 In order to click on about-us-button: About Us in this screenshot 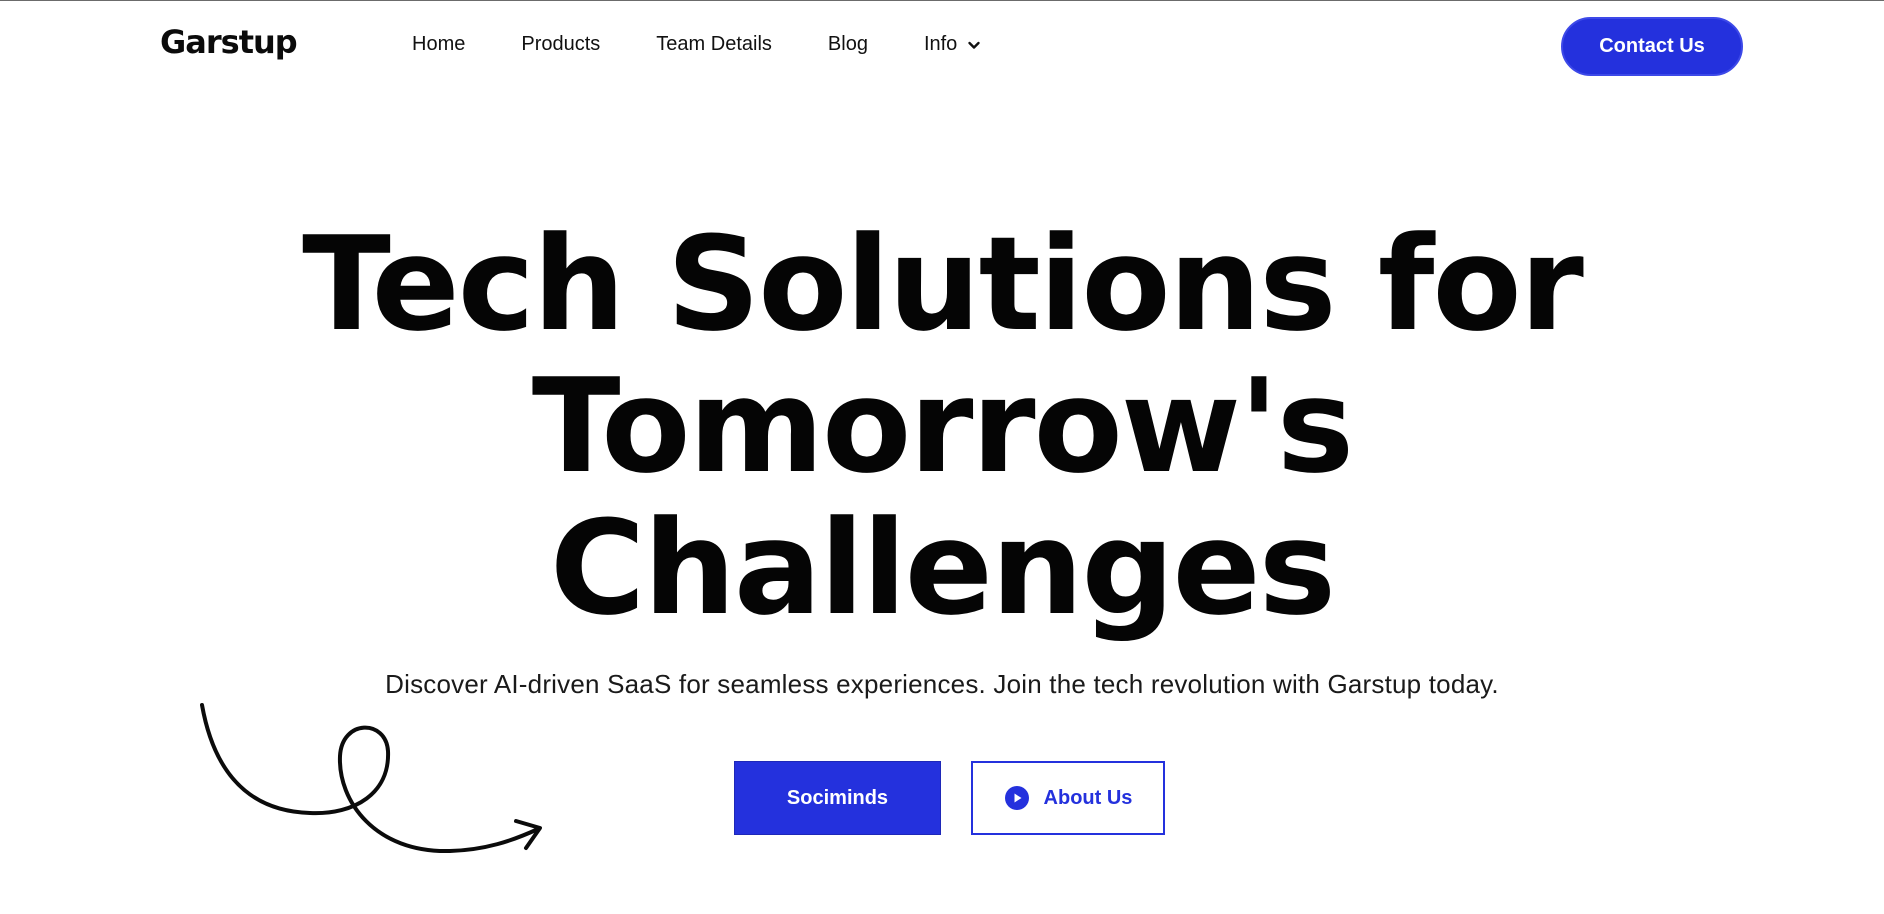, I will do `click(1068, 798)`.